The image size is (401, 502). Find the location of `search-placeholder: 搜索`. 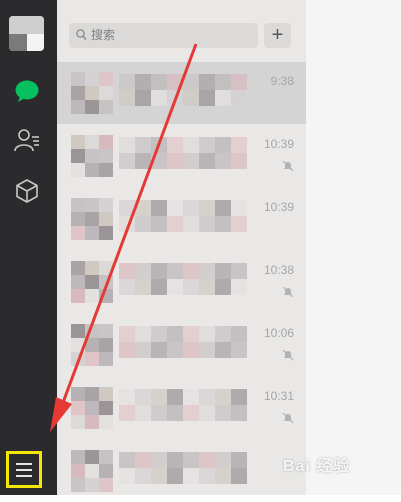

search-placeholder: 搜索 is located at coordinates (103, 35).